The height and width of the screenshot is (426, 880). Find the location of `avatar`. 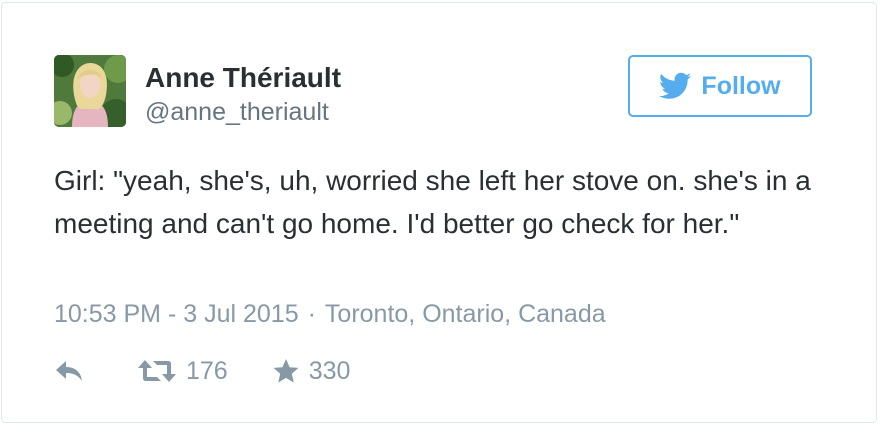

avatar is located at coordinates (90, 91).